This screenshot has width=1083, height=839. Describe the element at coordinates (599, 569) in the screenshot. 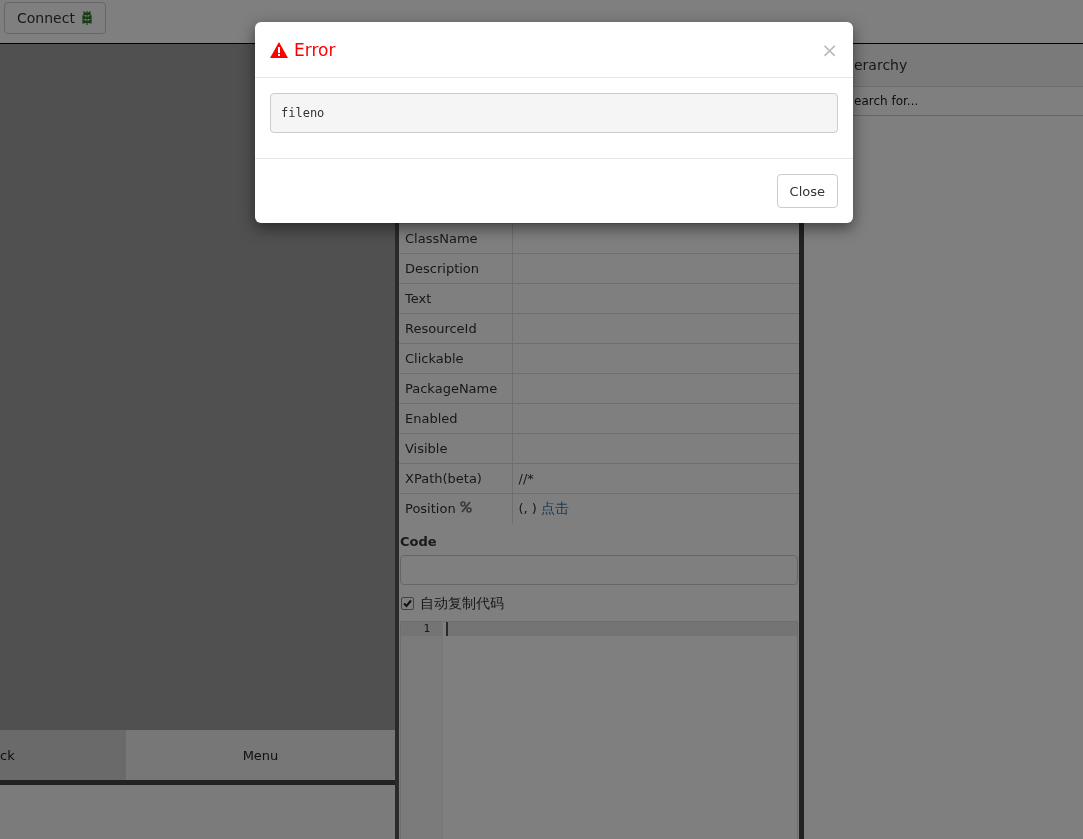

I see `code-field` at that location.